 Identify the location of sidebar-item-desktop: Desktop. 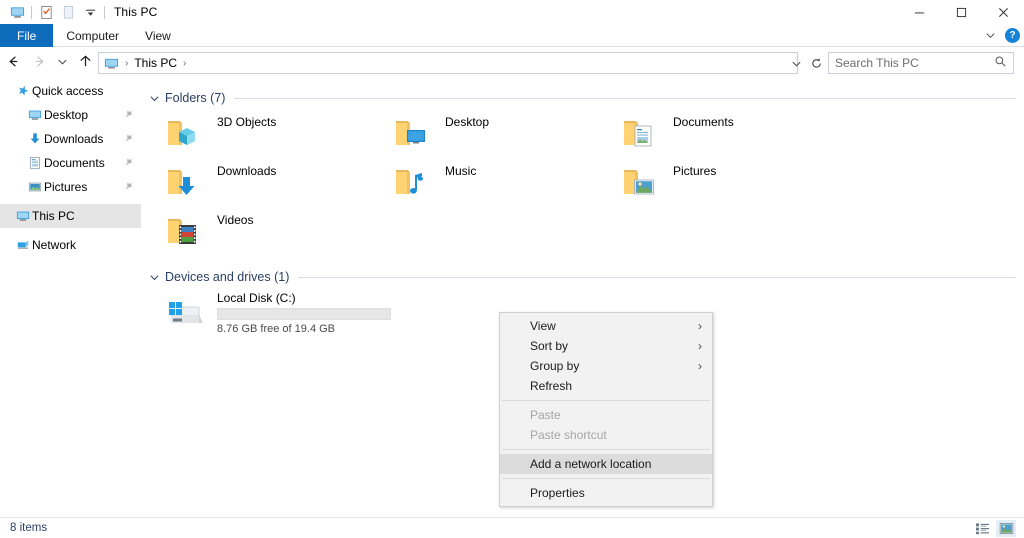
(70, 115).